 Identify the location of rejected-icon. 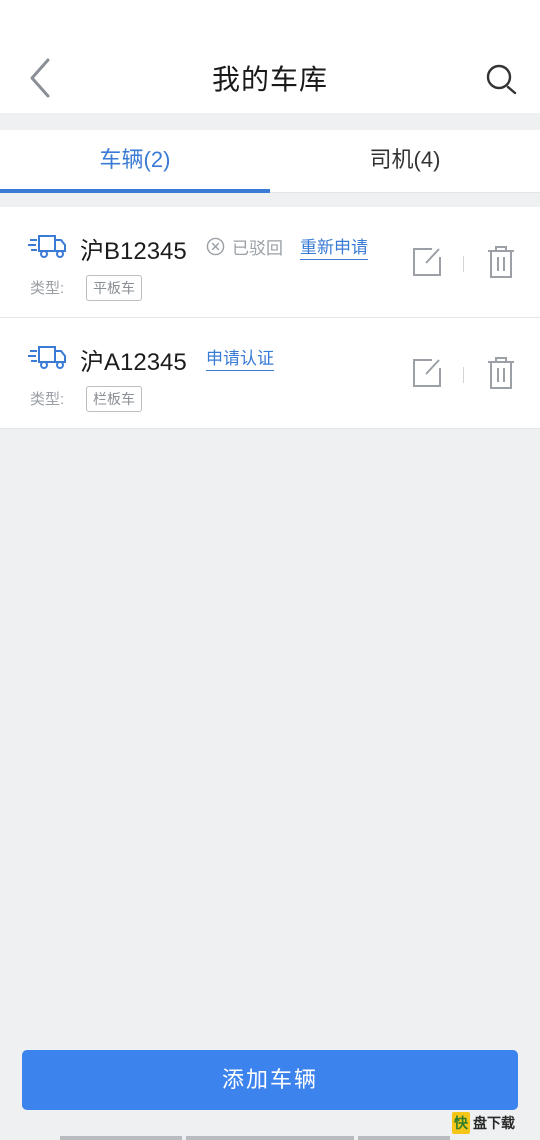
(215, 246).